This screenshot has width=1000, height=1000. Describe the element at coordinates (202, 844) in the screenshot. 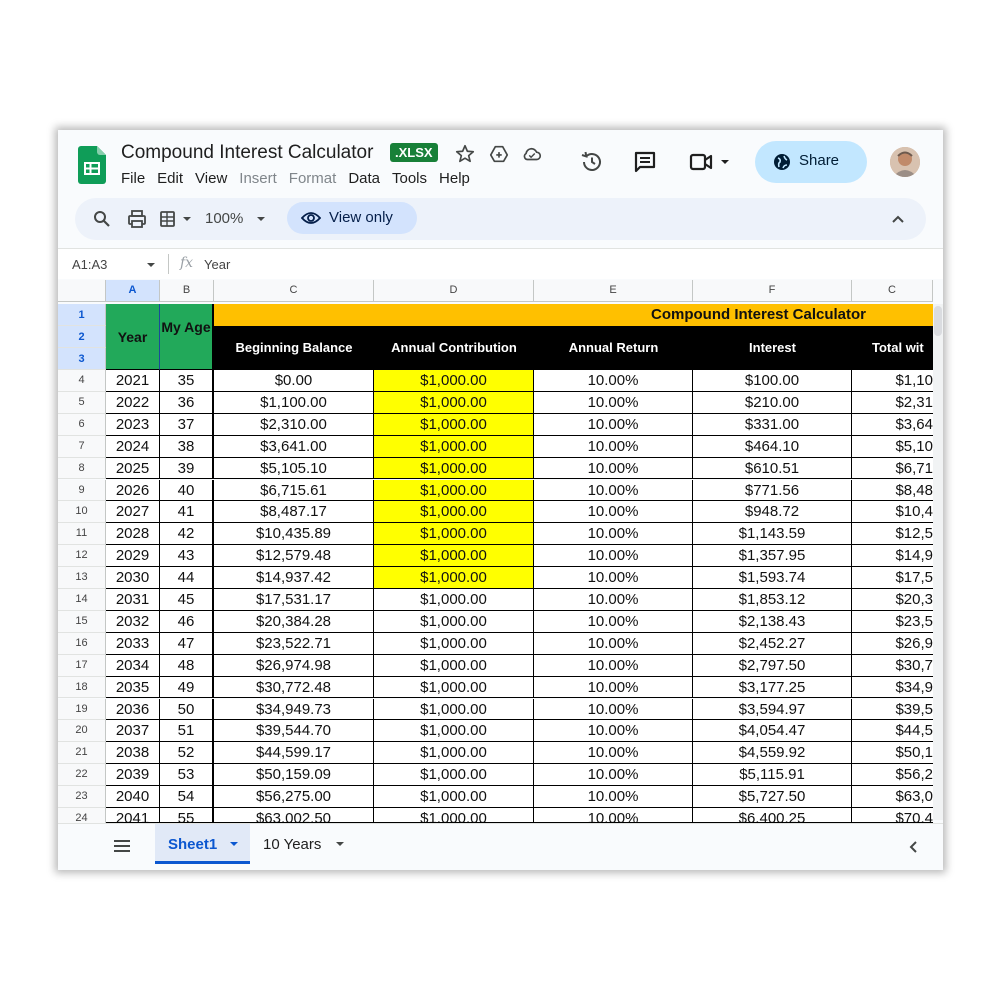

I see `tab-sheet1: Sheet1` at that location.